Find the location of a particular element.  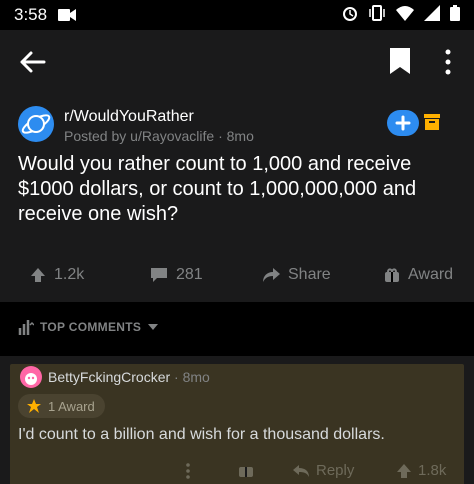

comment-author: BettyFckingCrocker is located at coordinates (109, 377).